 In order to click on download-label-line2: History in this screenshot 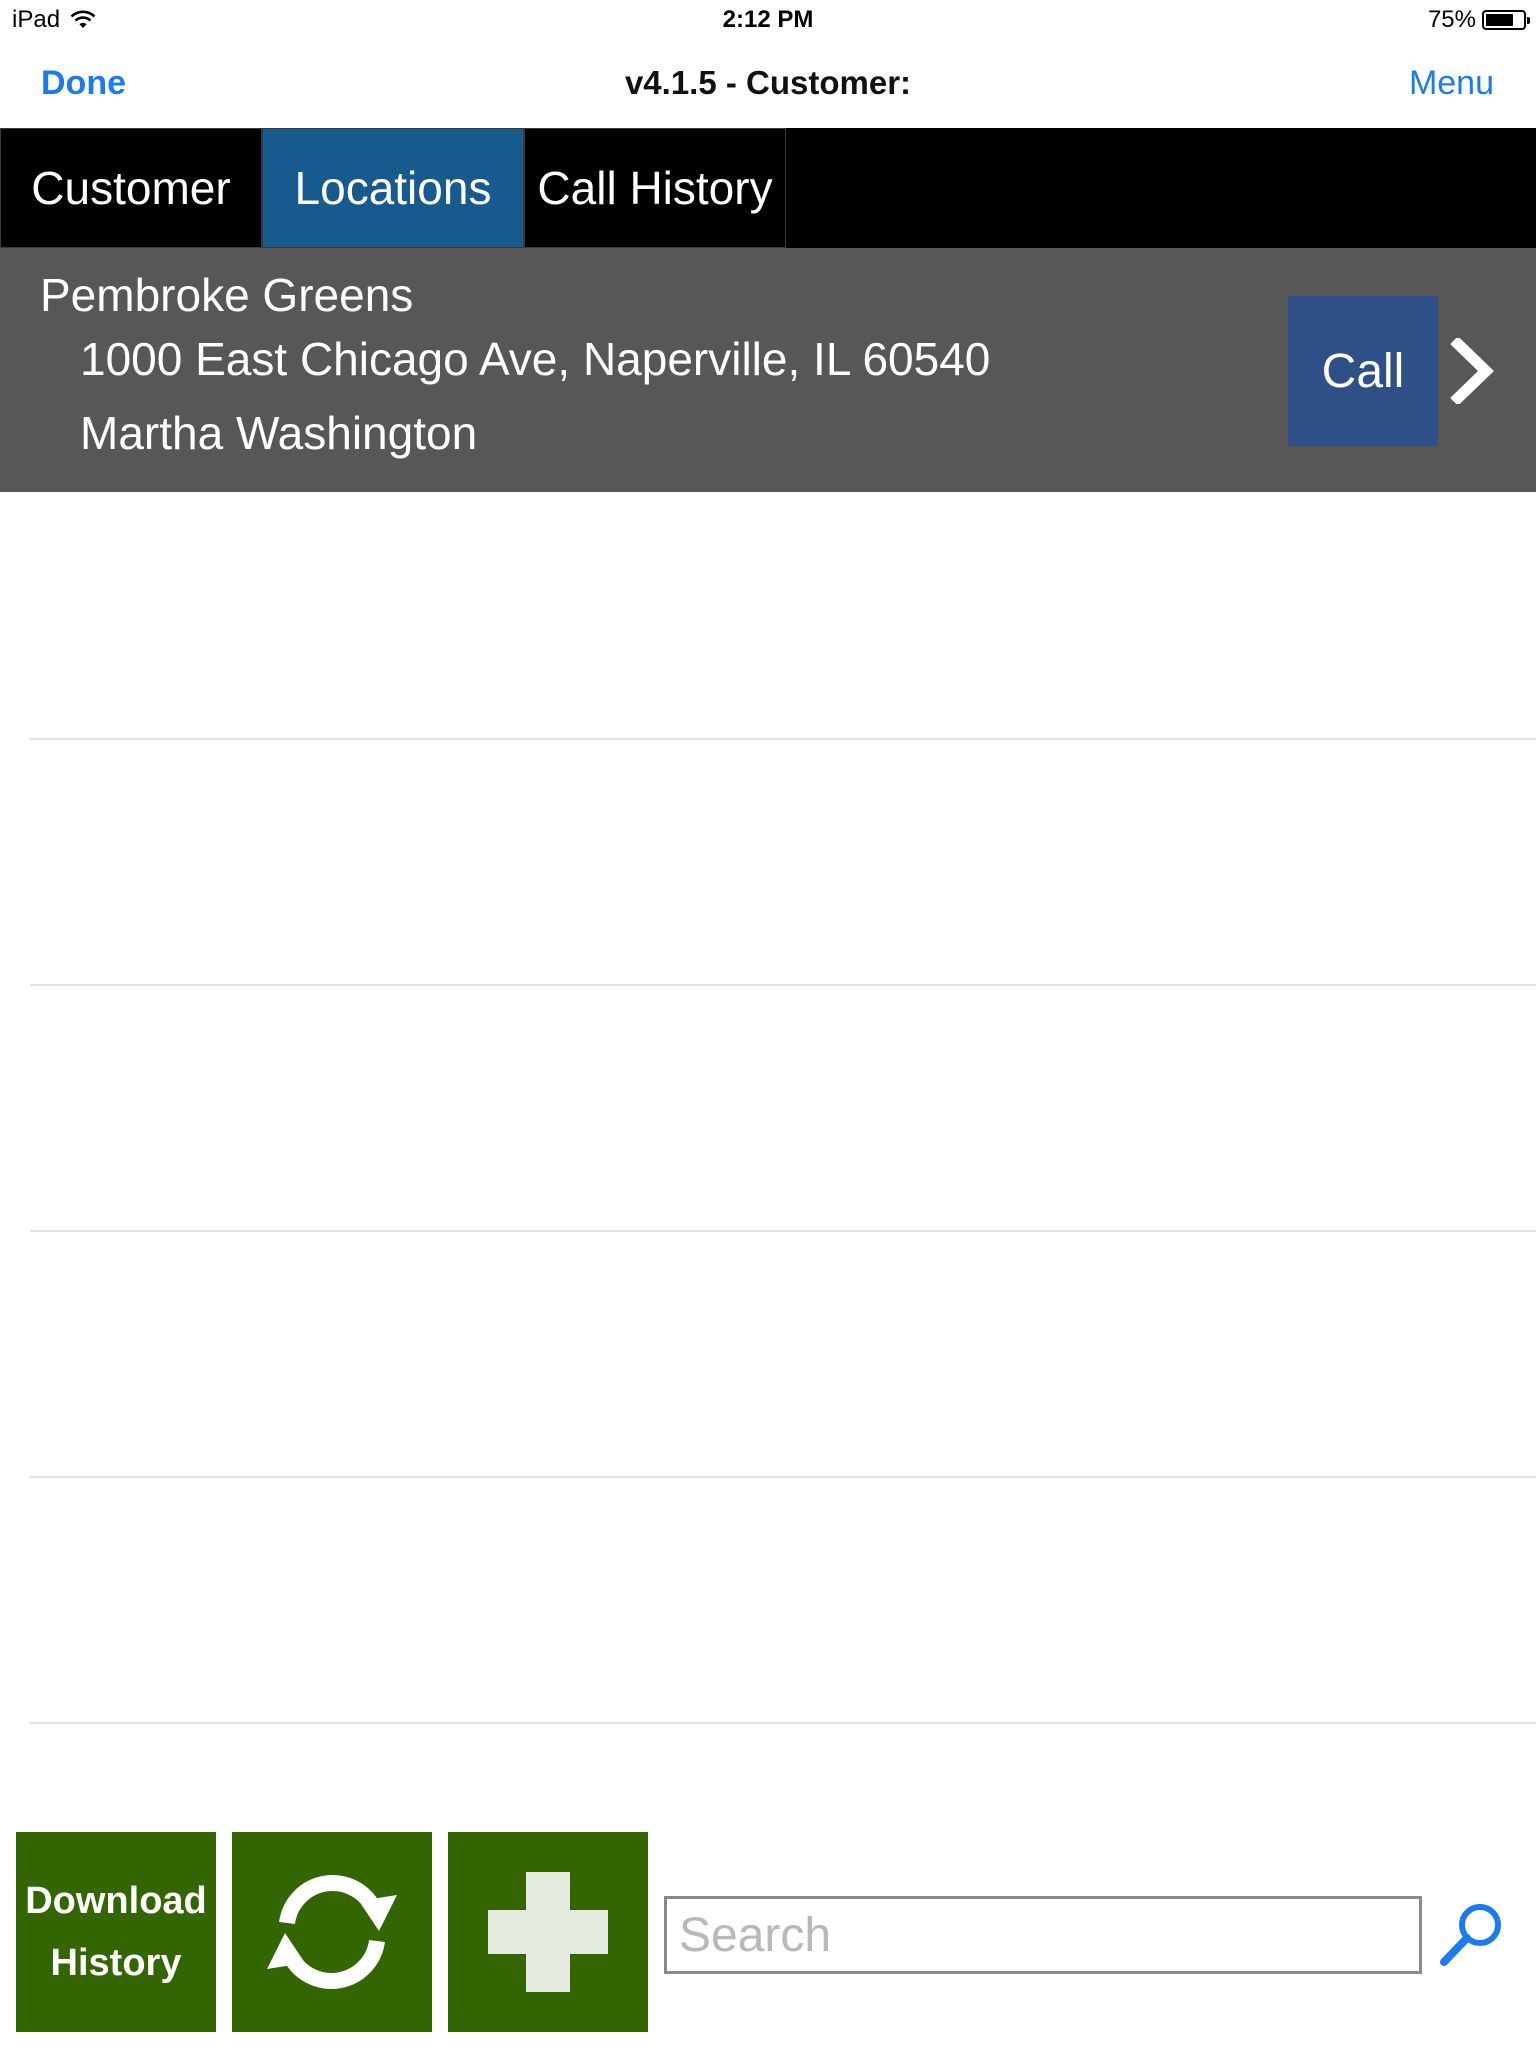, I will do `click(116, 1963)`.